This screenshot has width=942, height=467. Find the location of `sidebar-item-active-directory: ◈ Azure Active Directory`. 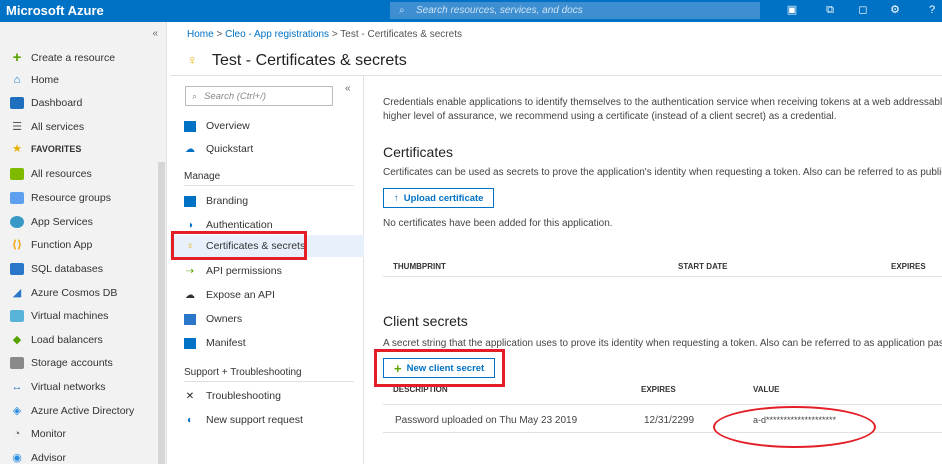

sidebar-item-active-directory: ◈ Azure Active Directory is located at coordinates (72, 411).